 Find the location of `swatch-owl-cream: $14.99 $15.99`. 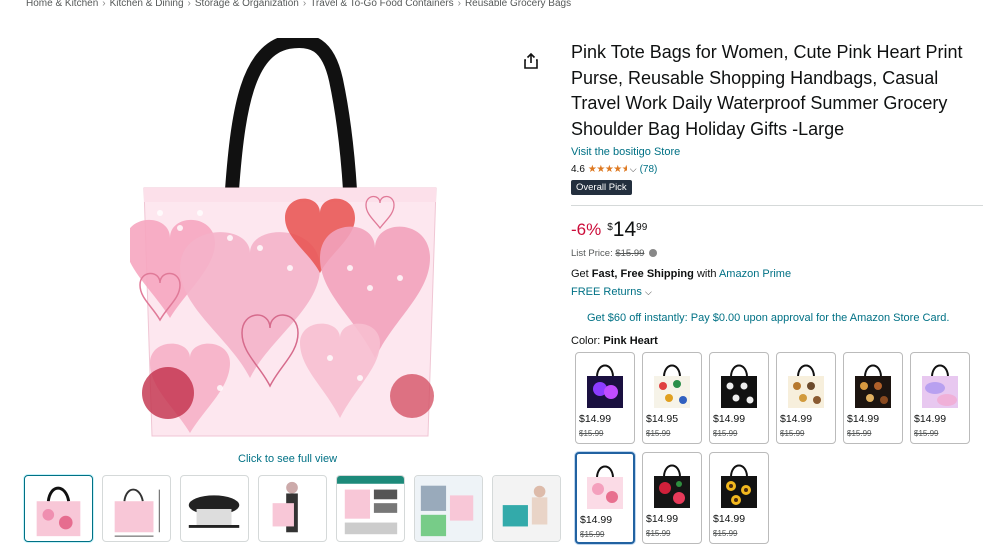

swatch-owl-cream: $14.99 $15.99 is located at coordinates (806, 398).